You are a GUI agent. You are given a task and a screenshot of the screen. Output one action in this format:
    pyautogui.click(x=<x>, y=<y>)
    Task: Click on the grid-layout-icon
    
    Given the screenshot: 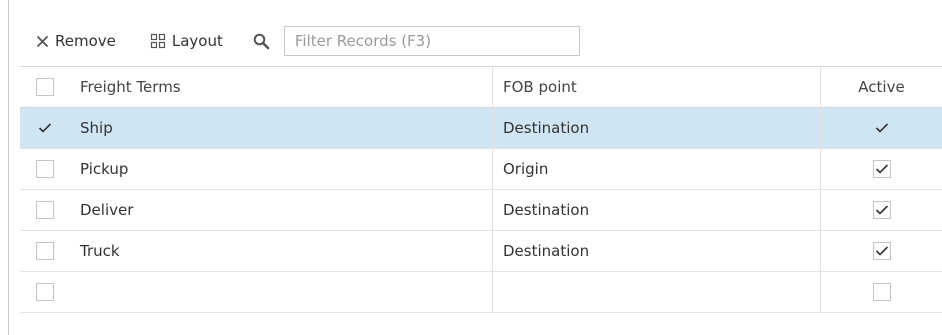 What is the action you would take?
    pyautogui.click(x=158, y=41)
    